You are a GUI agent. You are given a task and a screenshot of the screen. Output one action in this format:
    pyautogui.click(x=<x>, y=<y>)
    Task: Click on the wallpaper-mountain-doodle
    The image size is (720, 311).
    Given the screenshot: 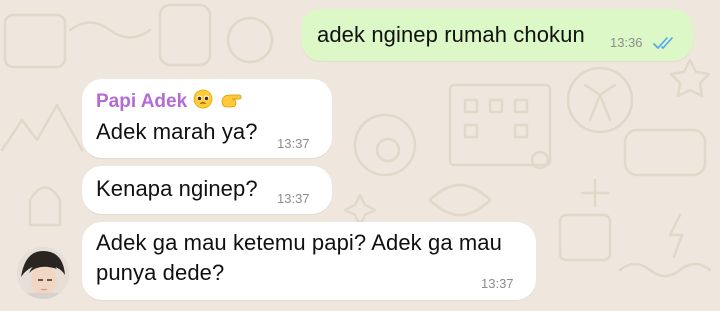 What is the action you would take?
    pyautogui.click(x=42, y=127)
    